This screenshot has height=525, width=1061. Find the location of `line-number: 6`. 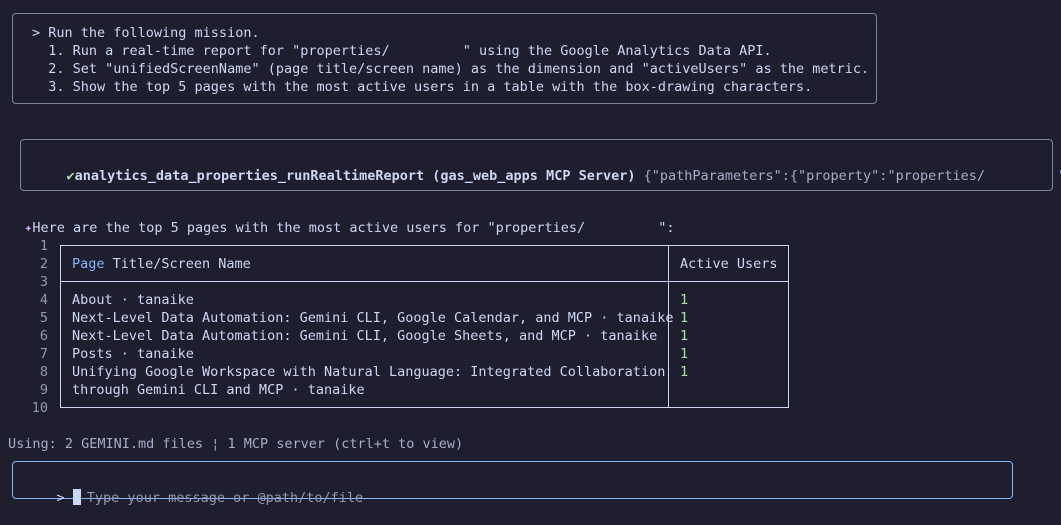

line-number: 6 is located at coordinates (43, 336).